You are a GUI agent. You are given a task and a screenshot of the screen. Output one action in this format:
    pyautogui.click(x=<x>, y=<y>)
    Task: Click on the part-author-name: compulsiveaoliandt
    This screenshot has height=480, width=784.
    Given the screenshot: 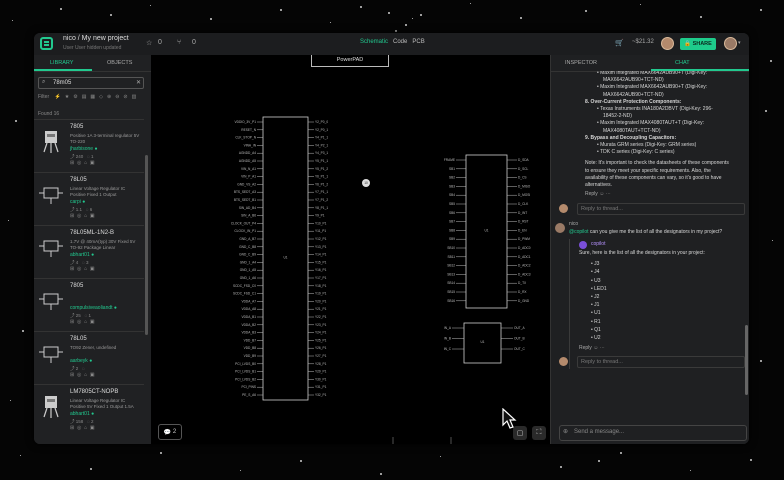 What is the action you would take?
    pyautogui.click(x=91, y=308)
    